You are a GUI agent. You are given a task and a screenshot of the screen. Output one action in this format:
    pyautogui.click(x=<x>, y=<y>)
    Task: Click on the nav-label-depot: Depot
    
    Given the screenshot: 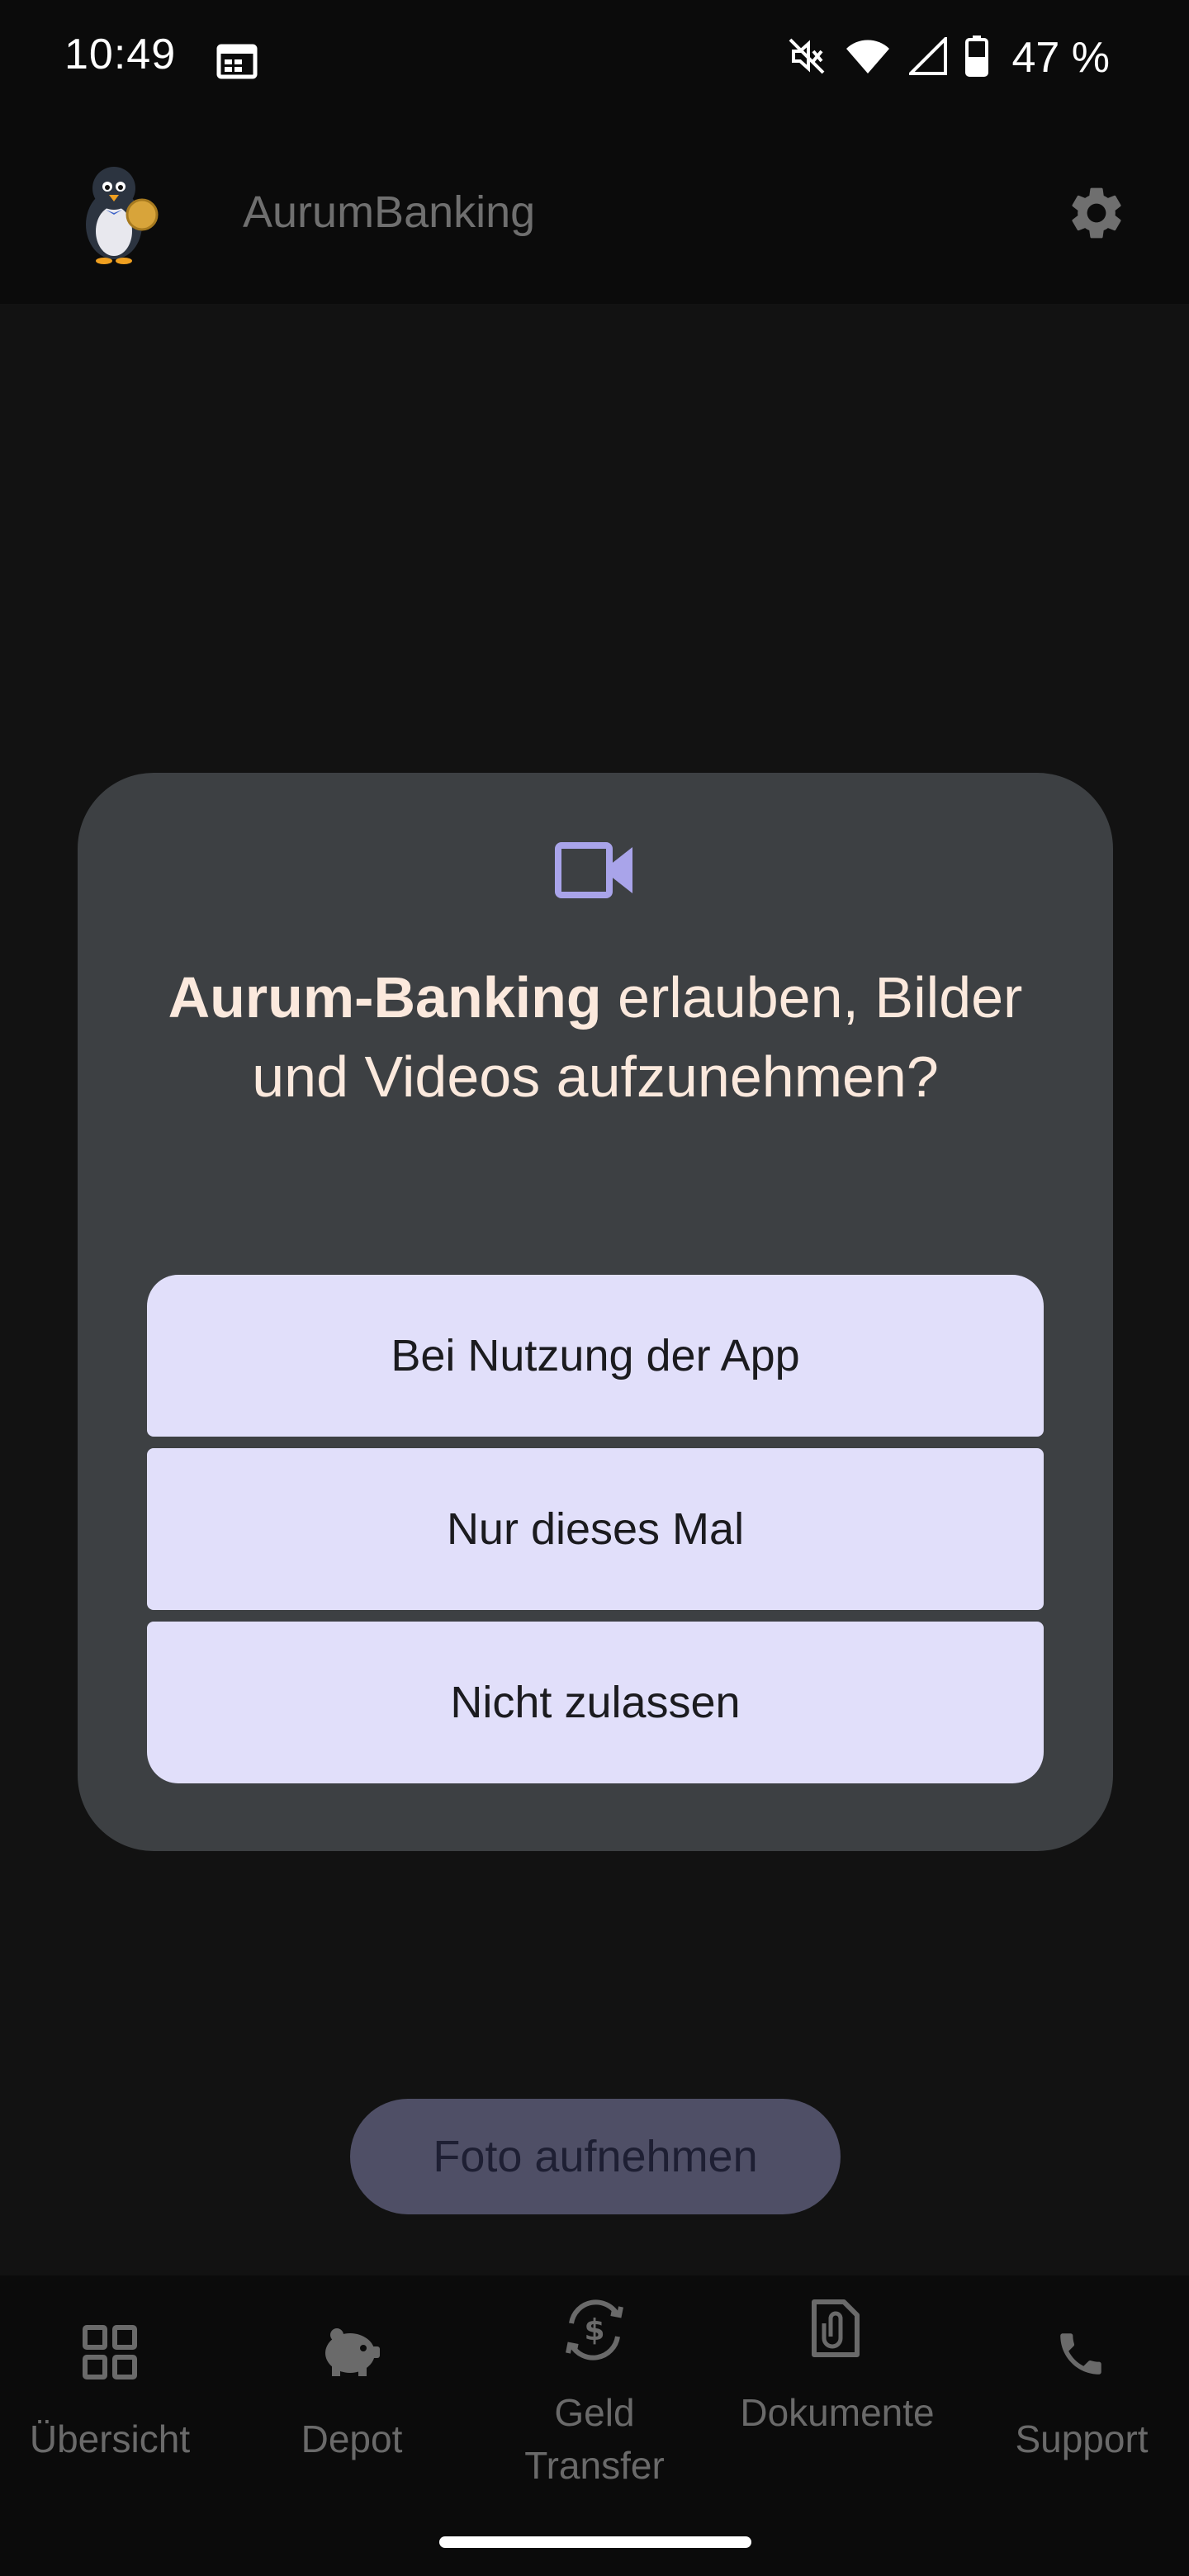 What is the action you would take?
    pyautogui.click(x=352, y=2438)
    